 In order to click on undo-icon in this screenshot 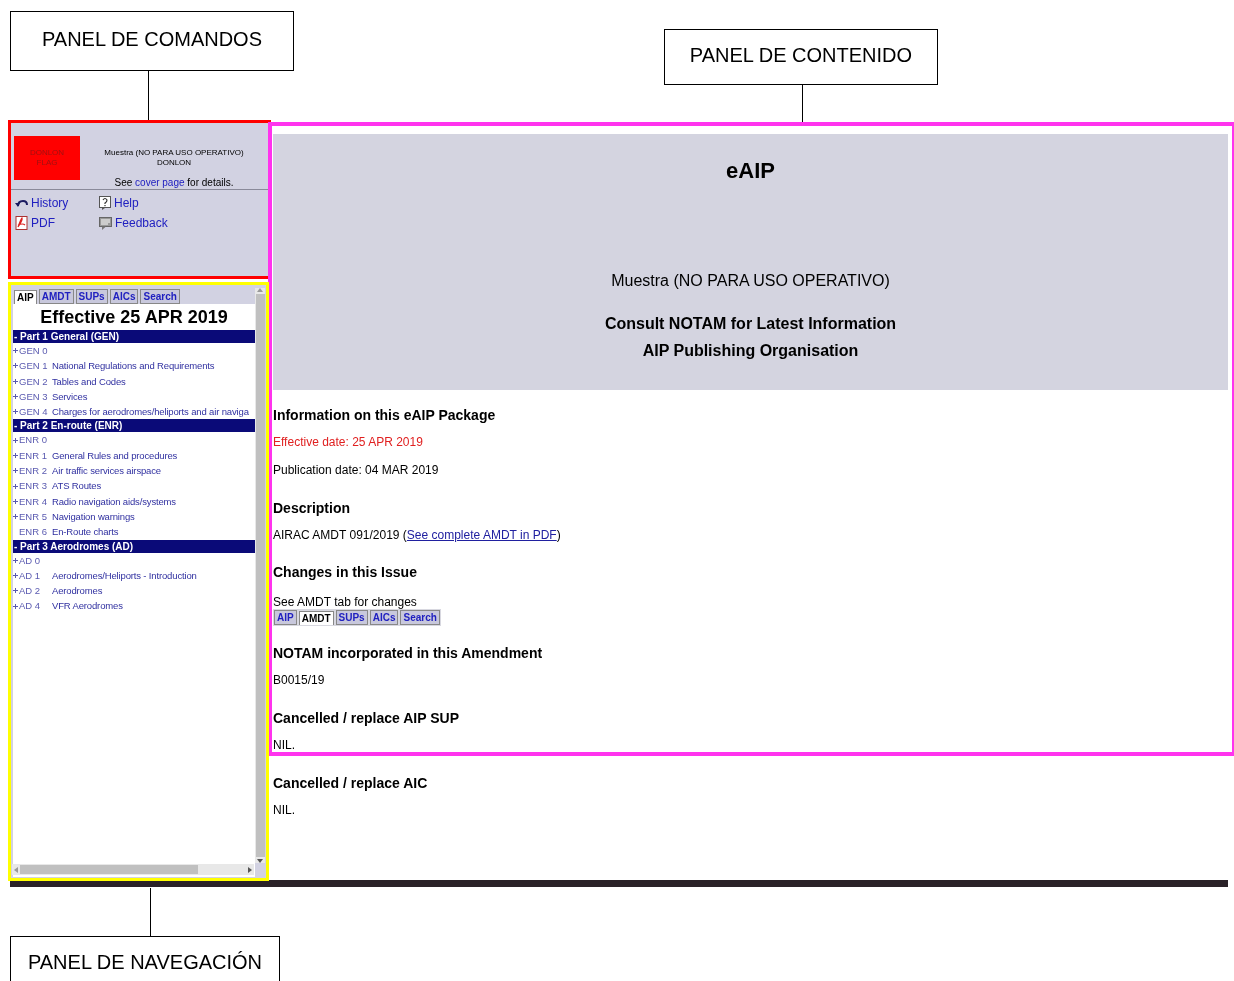, I will do `click(21, 203)`.